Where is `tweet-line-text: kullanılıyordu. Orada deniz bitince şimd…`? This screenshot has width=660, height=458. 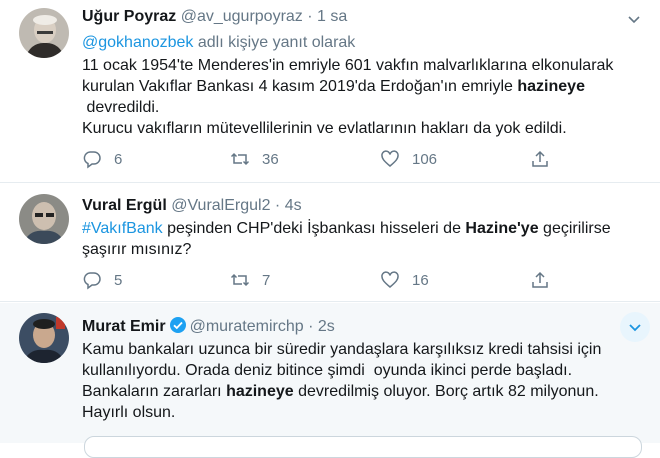 tweet-line-text: kullanılıyordu. Orada deniz bitince şimd… is located at coordinates (327, 370).